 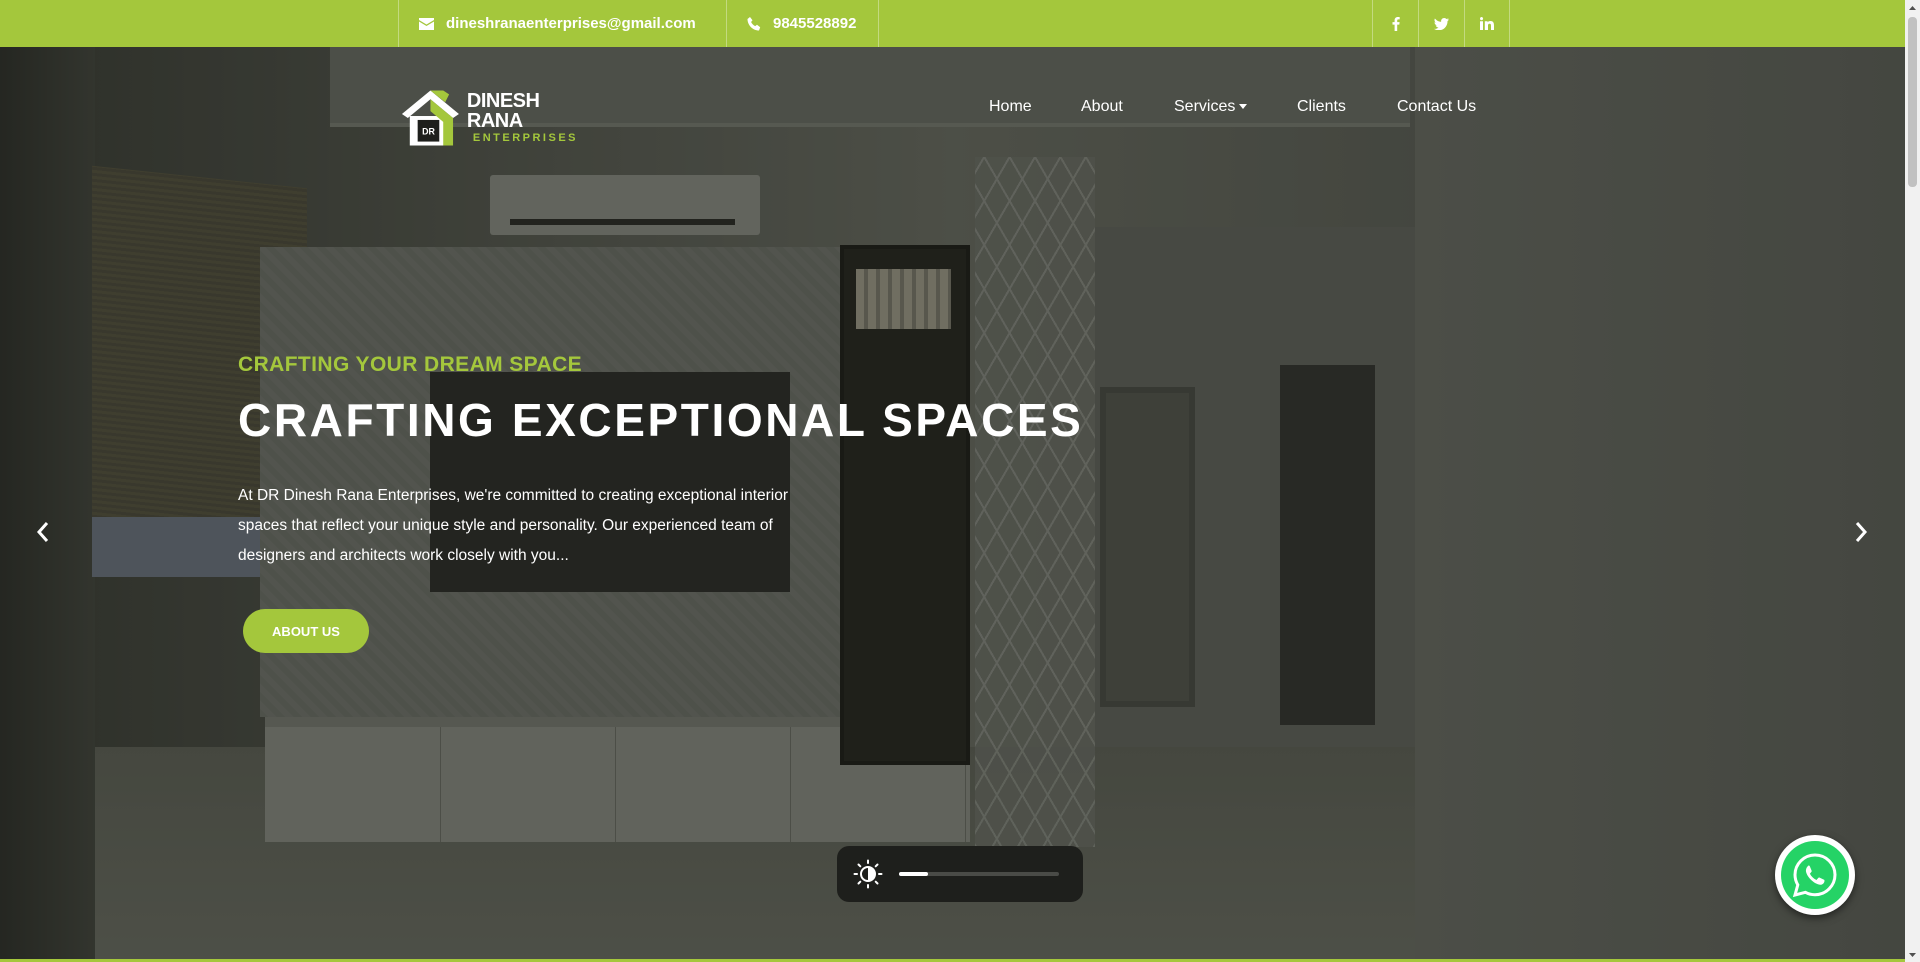 I want to click on svg-text: DR, so click(x=428, y=132).